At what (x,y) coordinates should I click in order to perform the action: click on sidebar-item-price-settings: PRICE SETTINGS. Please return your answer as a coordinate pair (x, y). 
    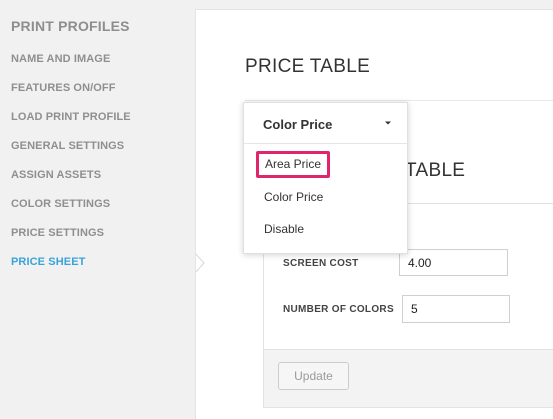
    Looking at the image, I should click on (57, 233).